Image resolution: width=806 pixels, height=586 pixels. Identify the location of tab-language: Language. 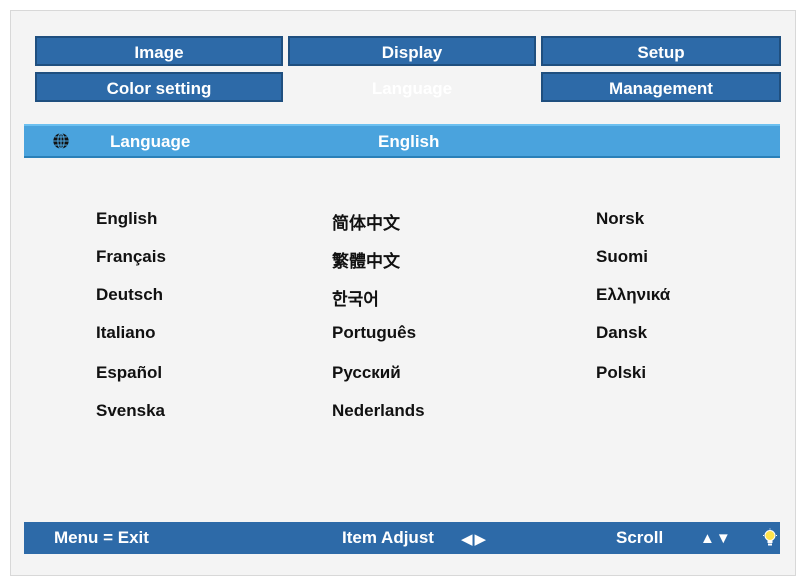
(412, 87).